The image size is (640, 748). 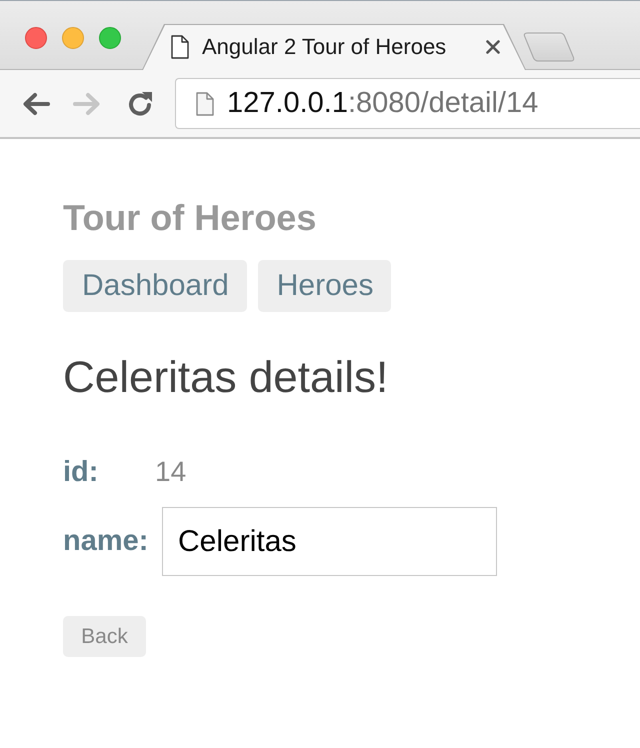 What do you see at coordinates (170, 472) in the screenshot?
I see `field-value: 14` at bounding box center [170, 472].